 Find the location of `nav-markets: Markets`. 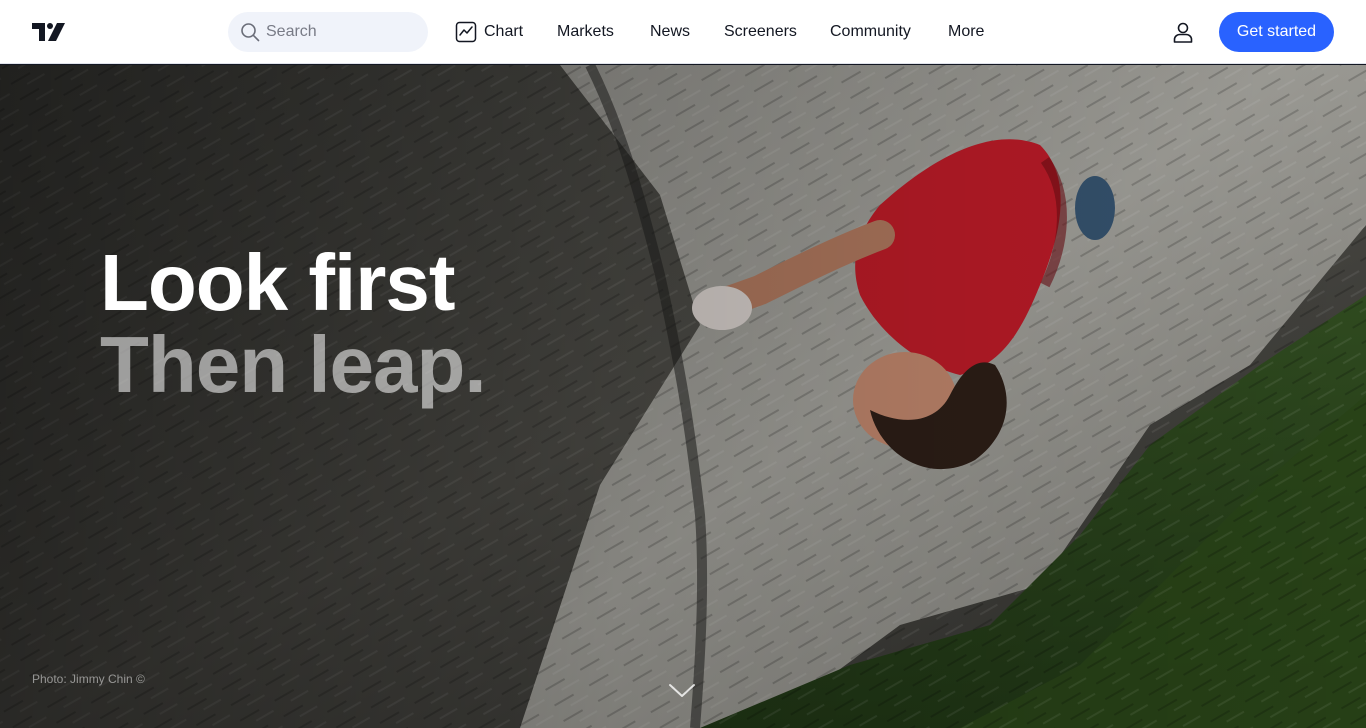

nav-markets: Markets is located at coordinates (585, 32).